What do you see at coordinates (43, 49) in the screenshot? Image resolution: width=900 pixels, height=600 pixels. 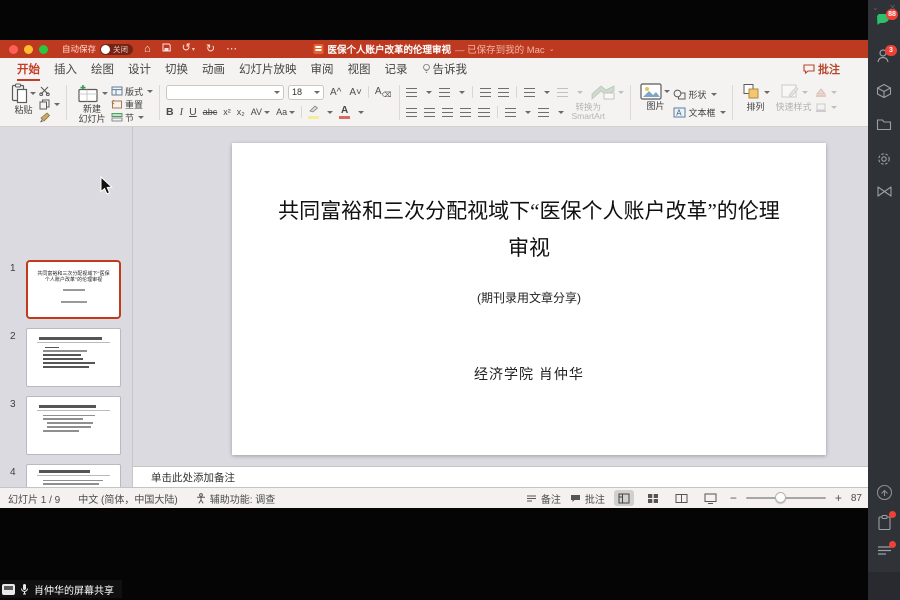 I see `zoom-window-button` at bounding box center [43, 49].